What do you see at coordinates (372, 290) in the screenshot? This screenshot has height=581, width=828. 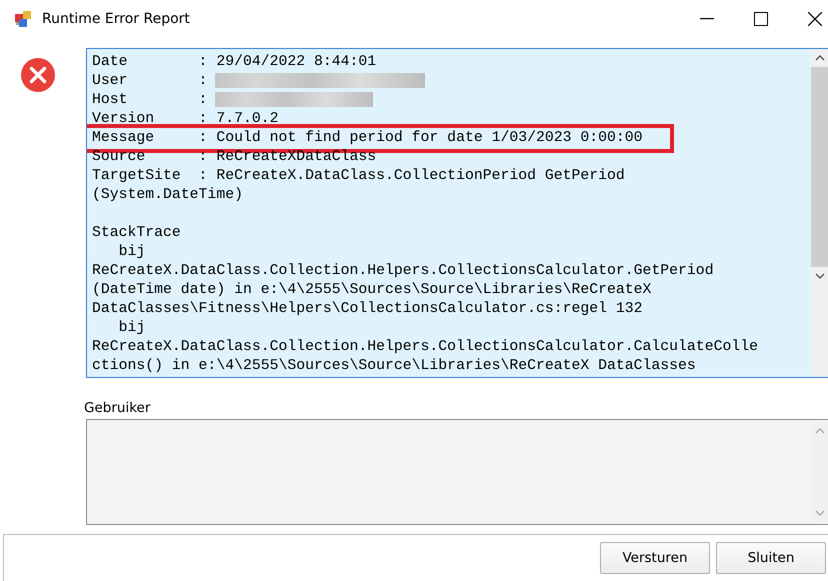 I see `report-line: (DateTime date) in e:\4\2555\Sources\Source\Libraries\ReCreateX` at bounding box center [372, 290].